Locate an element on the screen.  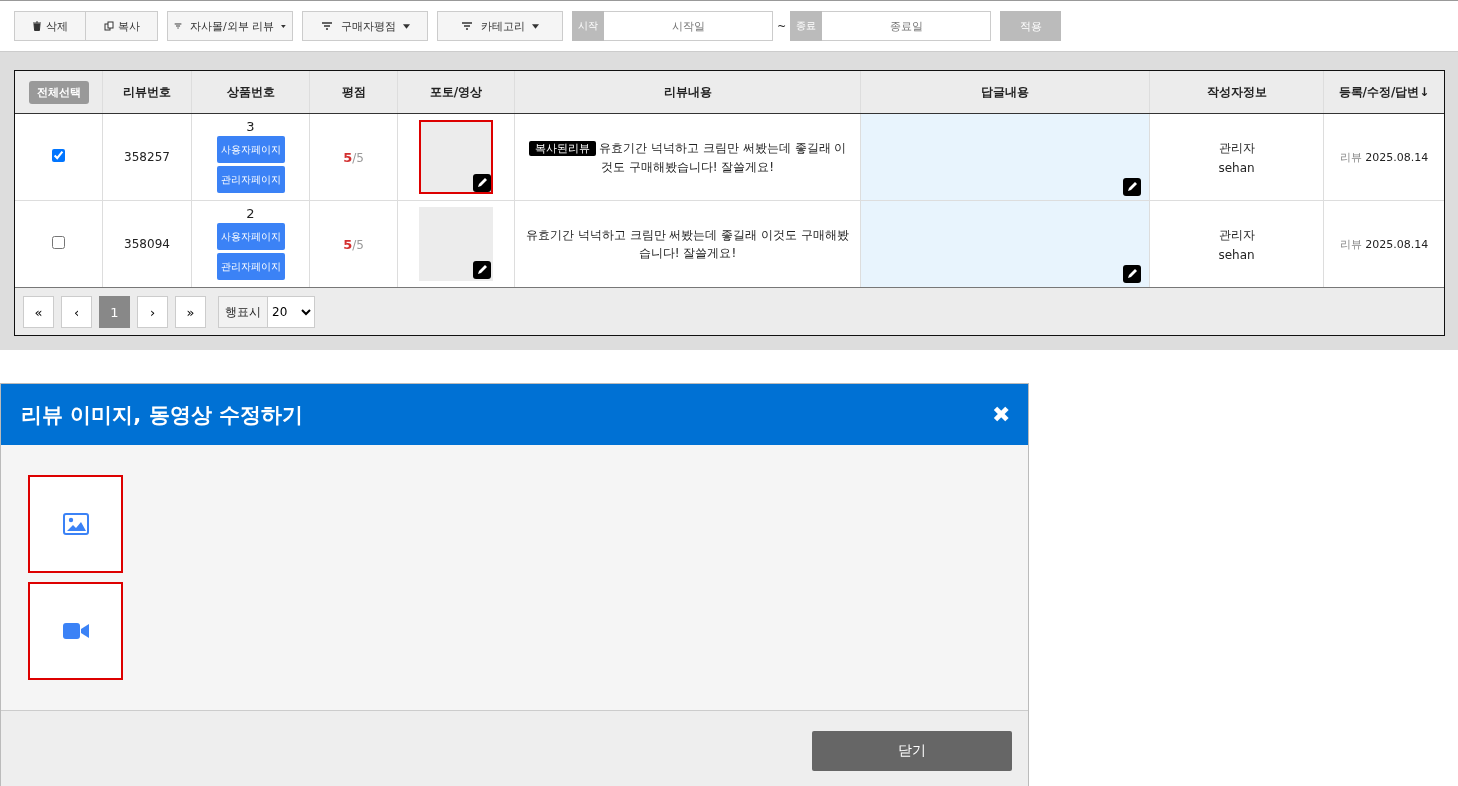
modal-title: 리뷰 이미지, 동영상 수정하기 is located at coordinates (162, 415).